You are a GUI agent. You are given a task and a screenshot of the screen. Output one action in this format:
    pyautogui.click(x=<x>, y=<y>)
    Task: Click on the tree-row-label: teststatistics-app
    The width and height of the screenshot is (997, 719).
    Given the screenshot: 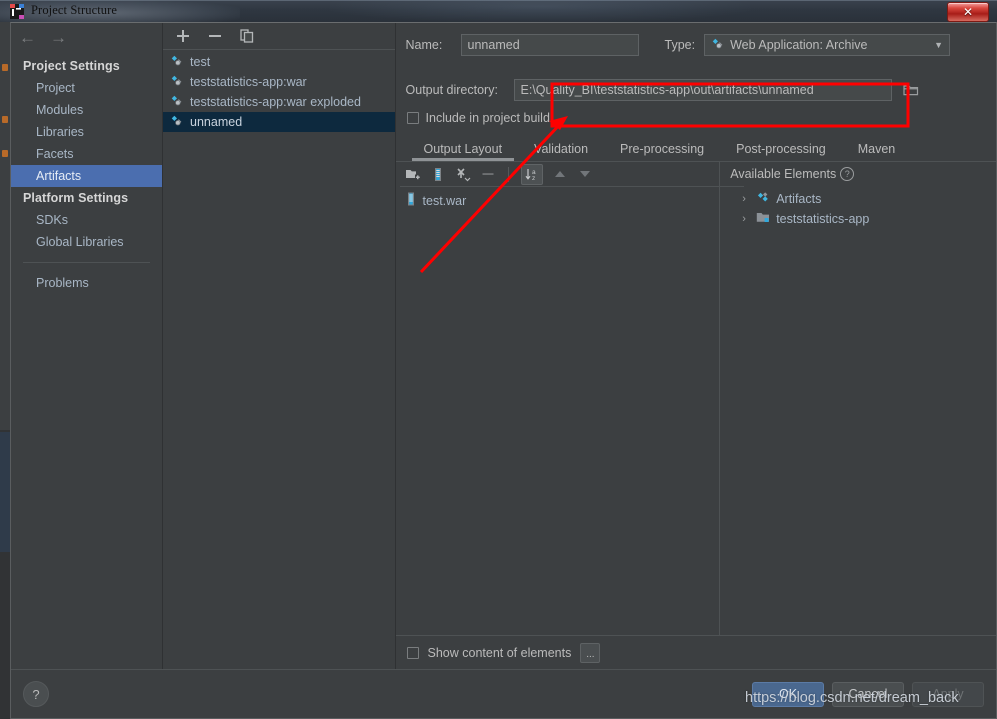 What is the action you would take?
    pyautogui.click(x=823, y=219)
    